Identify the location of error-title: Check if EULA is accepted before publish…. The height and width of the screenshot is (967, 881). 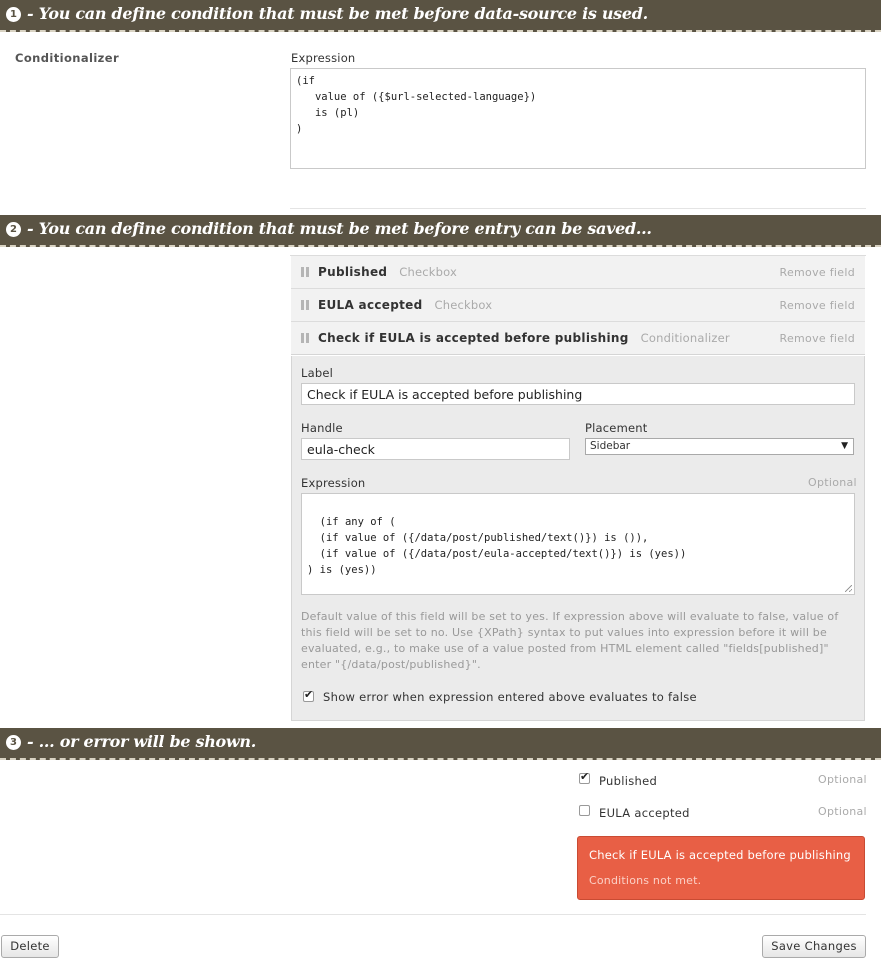
(720, 855).